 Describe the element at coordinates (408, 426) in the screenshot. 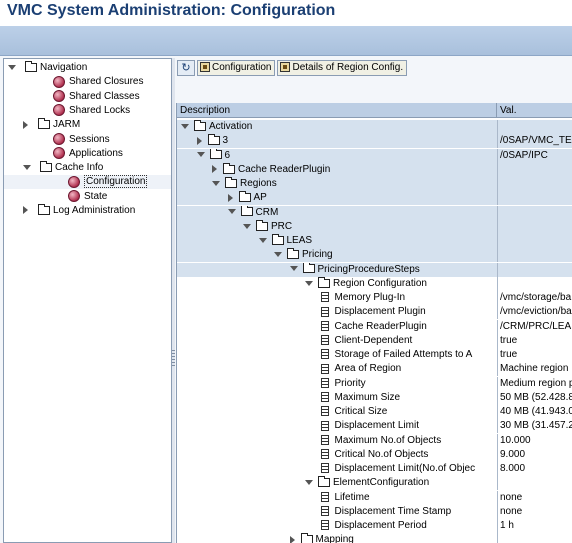

I see `row-description-cell: Displacement Limit` at that location.